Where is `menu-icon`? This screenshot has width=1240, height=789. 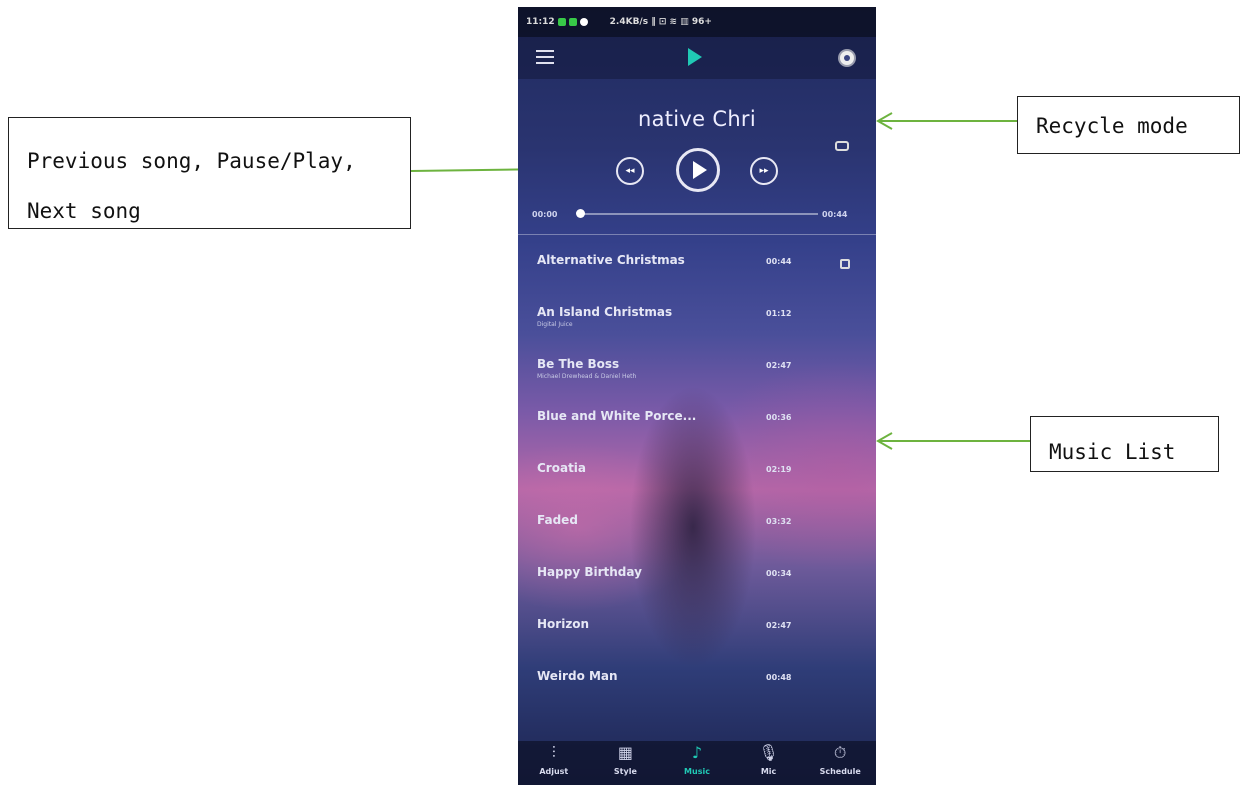 menu-icon is located at coordinates (545, 57).